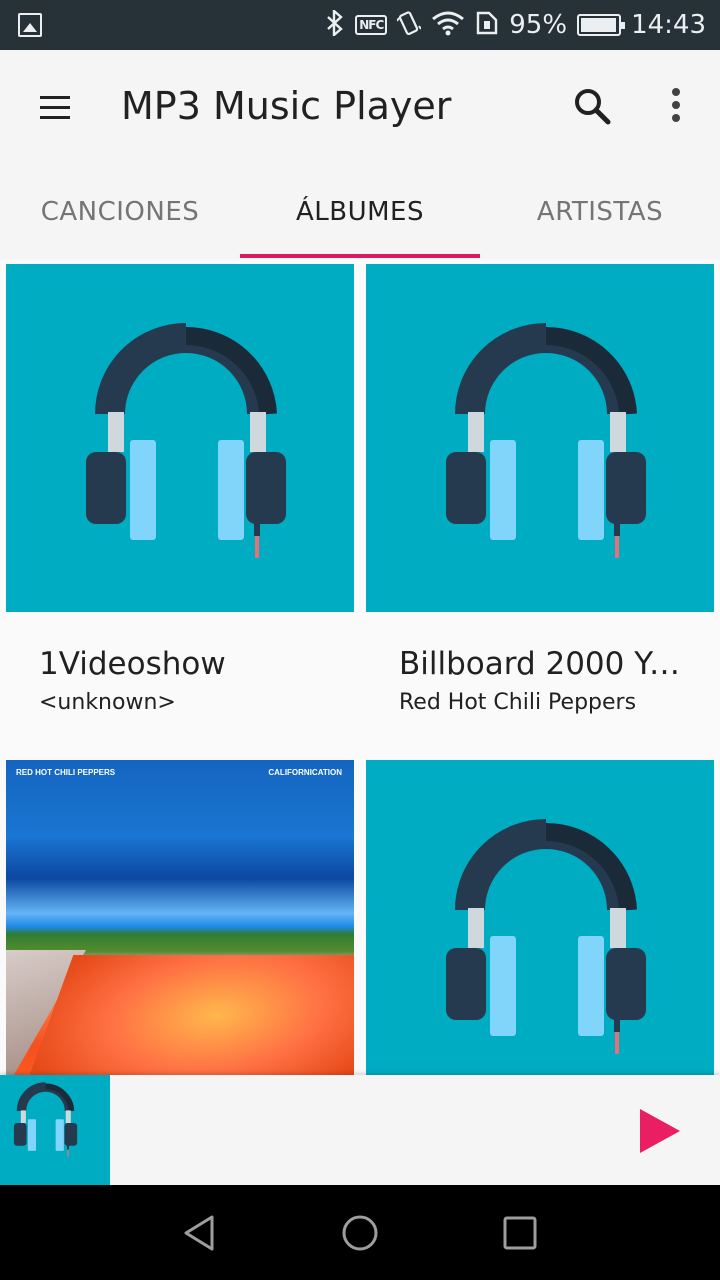 This screenshot has height=1280, width=720. Describe the element at coordinates (668, 25) in the screenshot. I see `clock: 14:43` at that location.